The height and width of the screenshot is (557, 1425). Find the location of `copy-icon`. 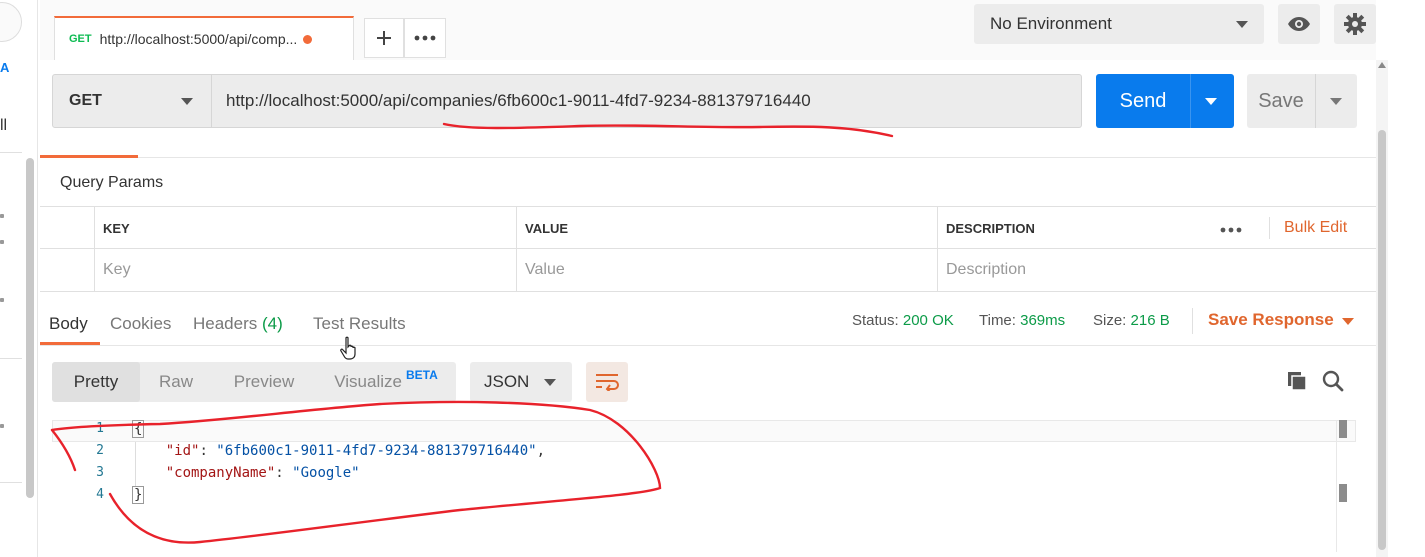

copy-icon is located at coordinates (1297, 381).